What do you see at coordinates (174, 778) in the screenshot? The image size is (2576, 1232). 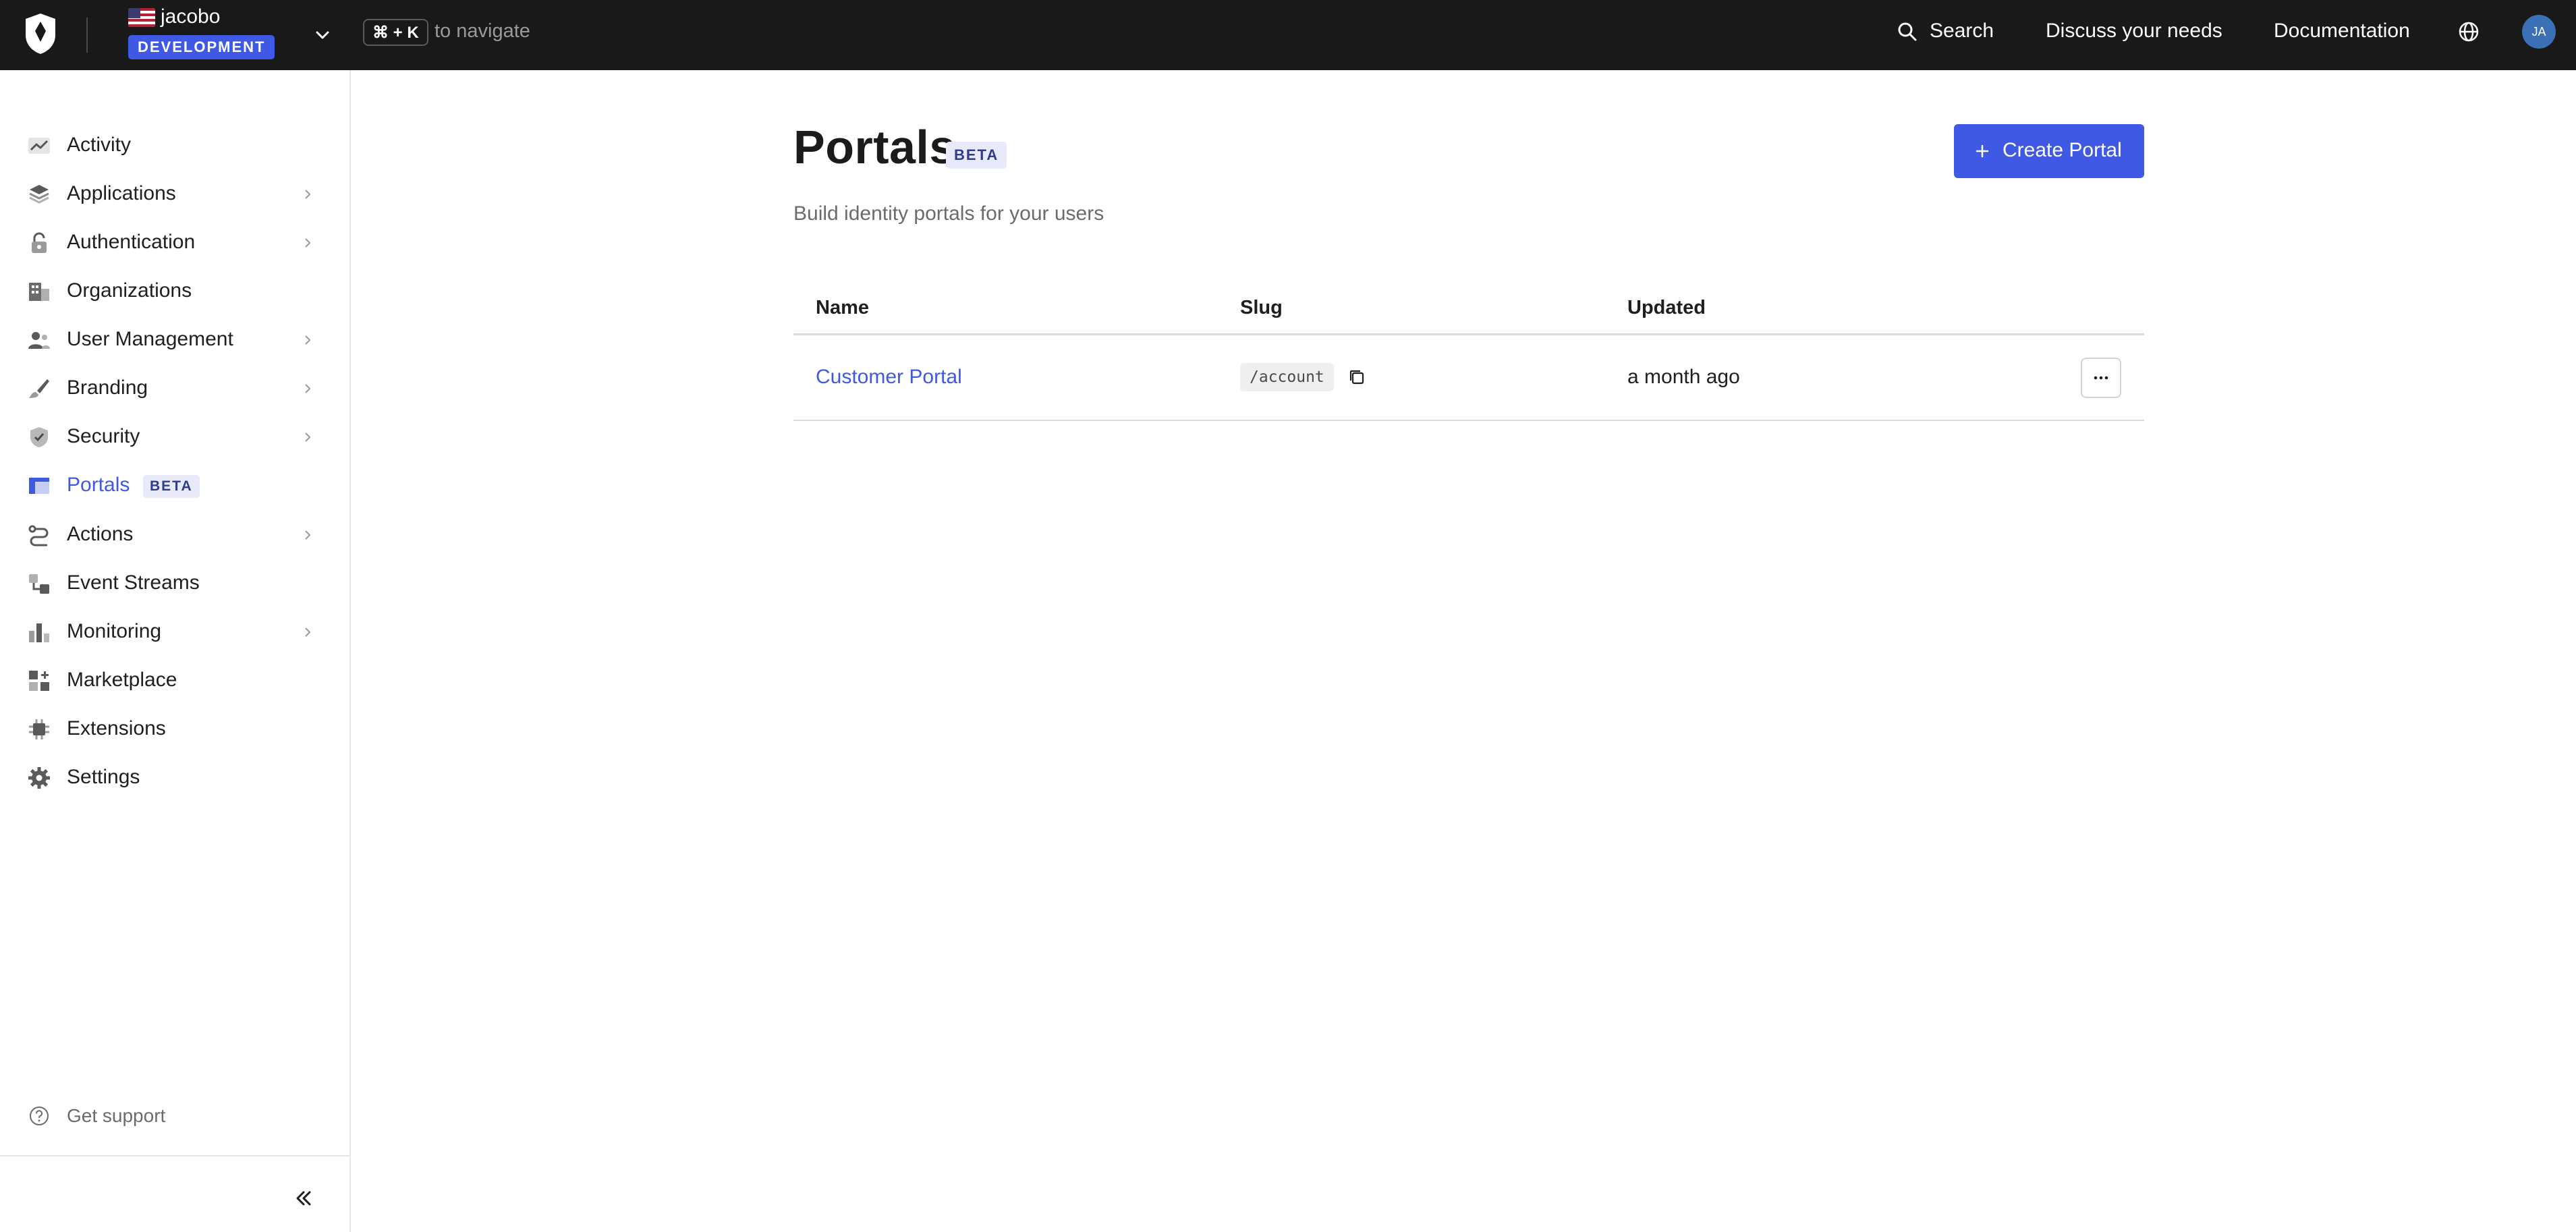 I see `sidebar-item-settings: Settings` at bounding box center [174, 778].